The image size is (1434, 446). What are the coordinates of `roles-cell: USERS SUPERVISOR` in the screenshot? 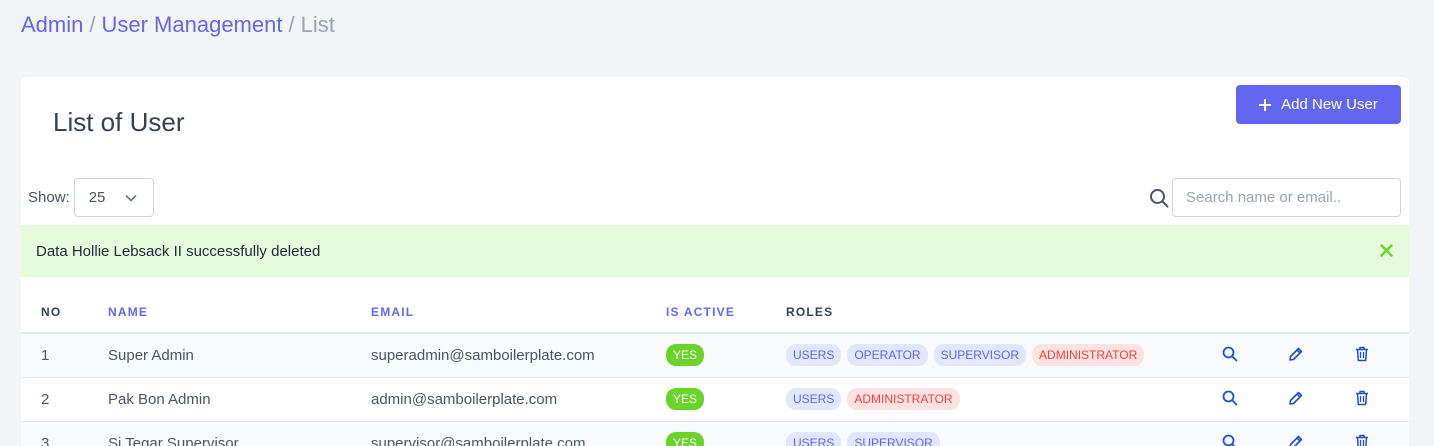 It's located at (1003, 433).